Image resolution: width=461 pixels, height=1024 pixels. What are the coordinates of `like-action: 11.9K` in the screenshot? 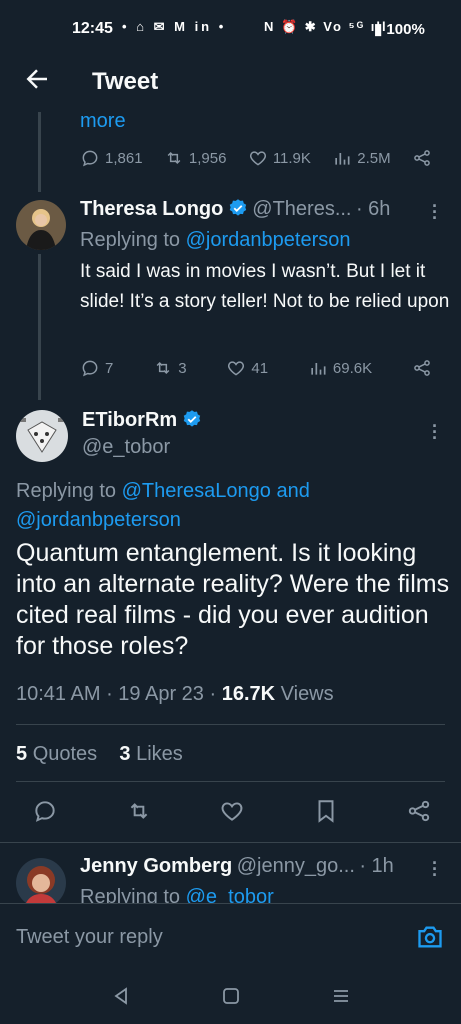 It's located at (279, 158).